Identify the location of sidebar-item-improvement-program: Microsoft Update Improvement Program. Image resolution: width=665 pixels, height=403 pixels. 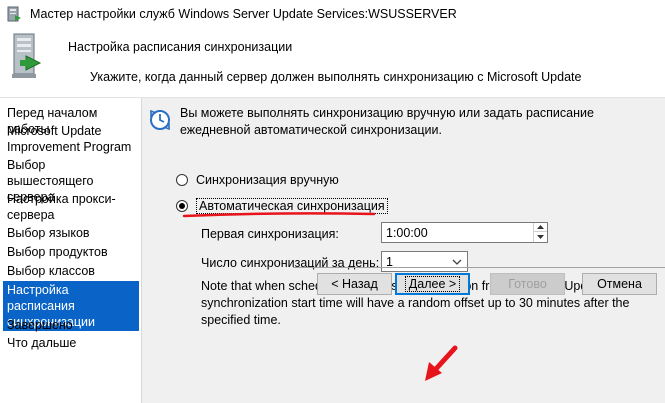
(71, 139).